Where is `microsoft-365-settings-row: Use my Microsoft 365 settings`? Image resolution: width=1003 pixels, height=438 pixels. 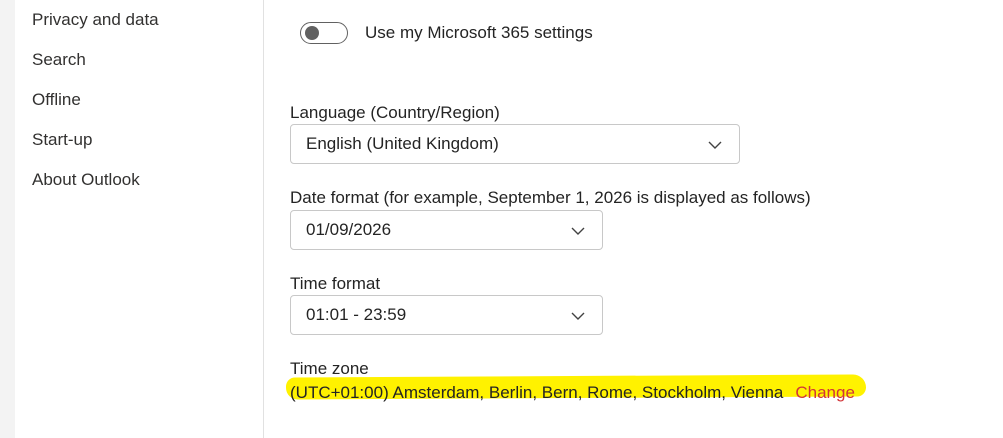
microsoft-365-settings-row: Use my Microsoft 365 settings is located at coordinates (446, 33).